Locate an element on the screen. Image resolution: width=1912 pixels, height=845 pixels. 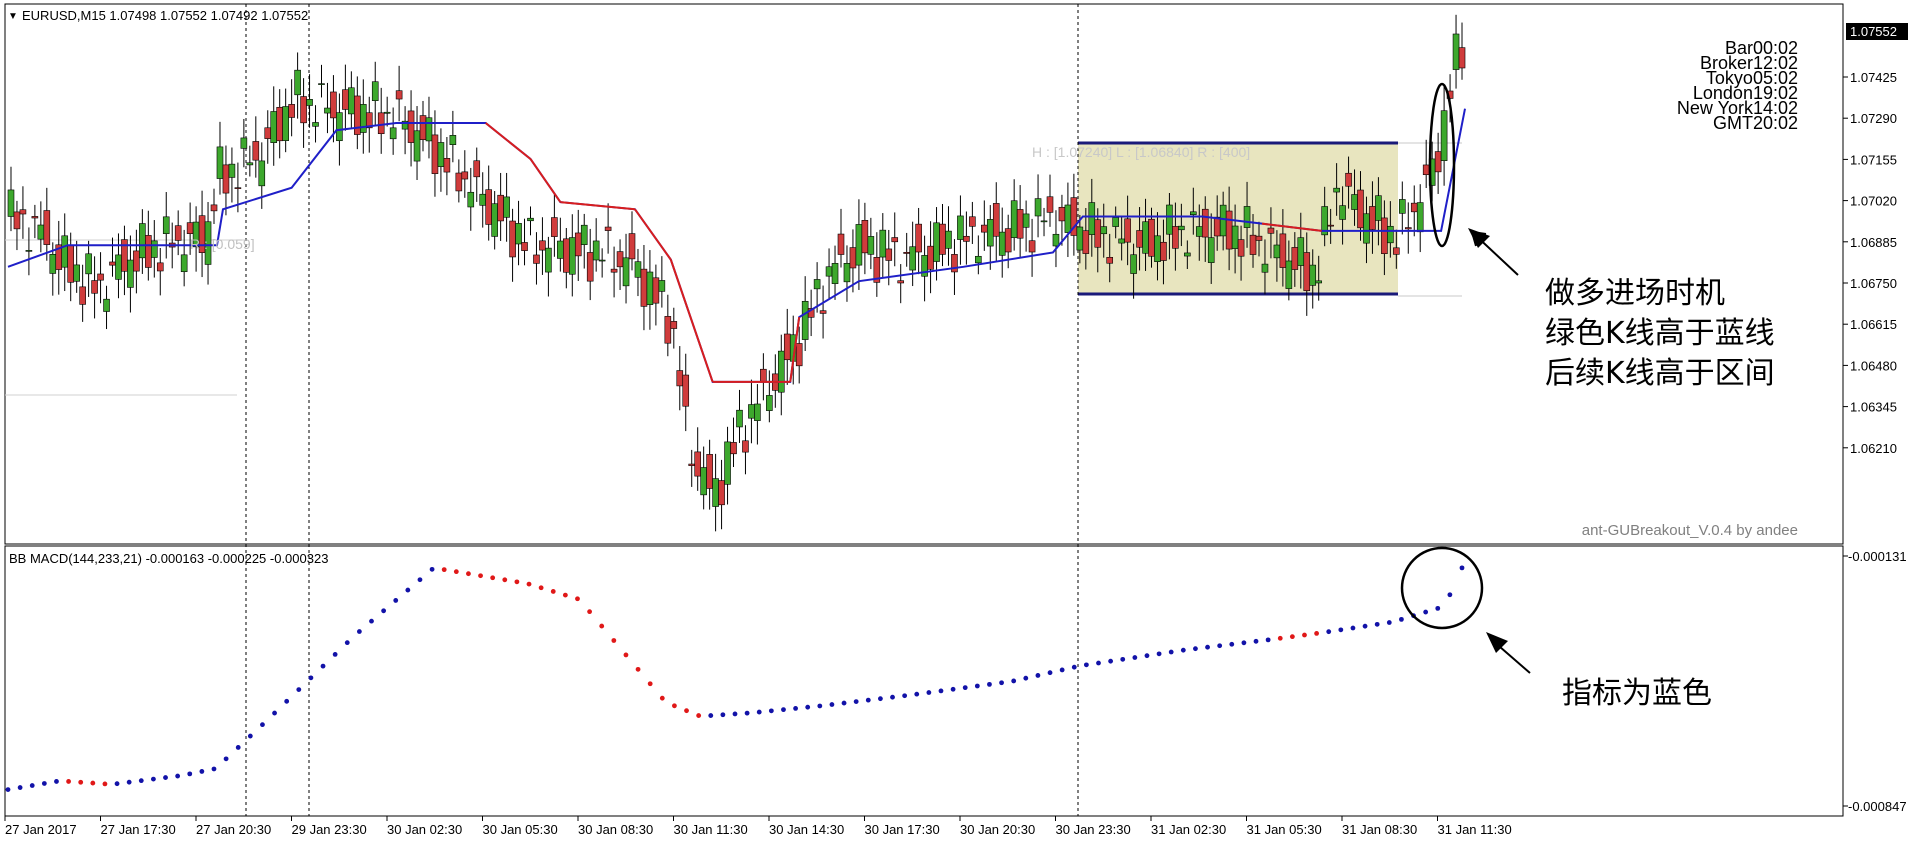
time-tick-label: 30 Jan 02:30 is located at coordinates (424, 829).